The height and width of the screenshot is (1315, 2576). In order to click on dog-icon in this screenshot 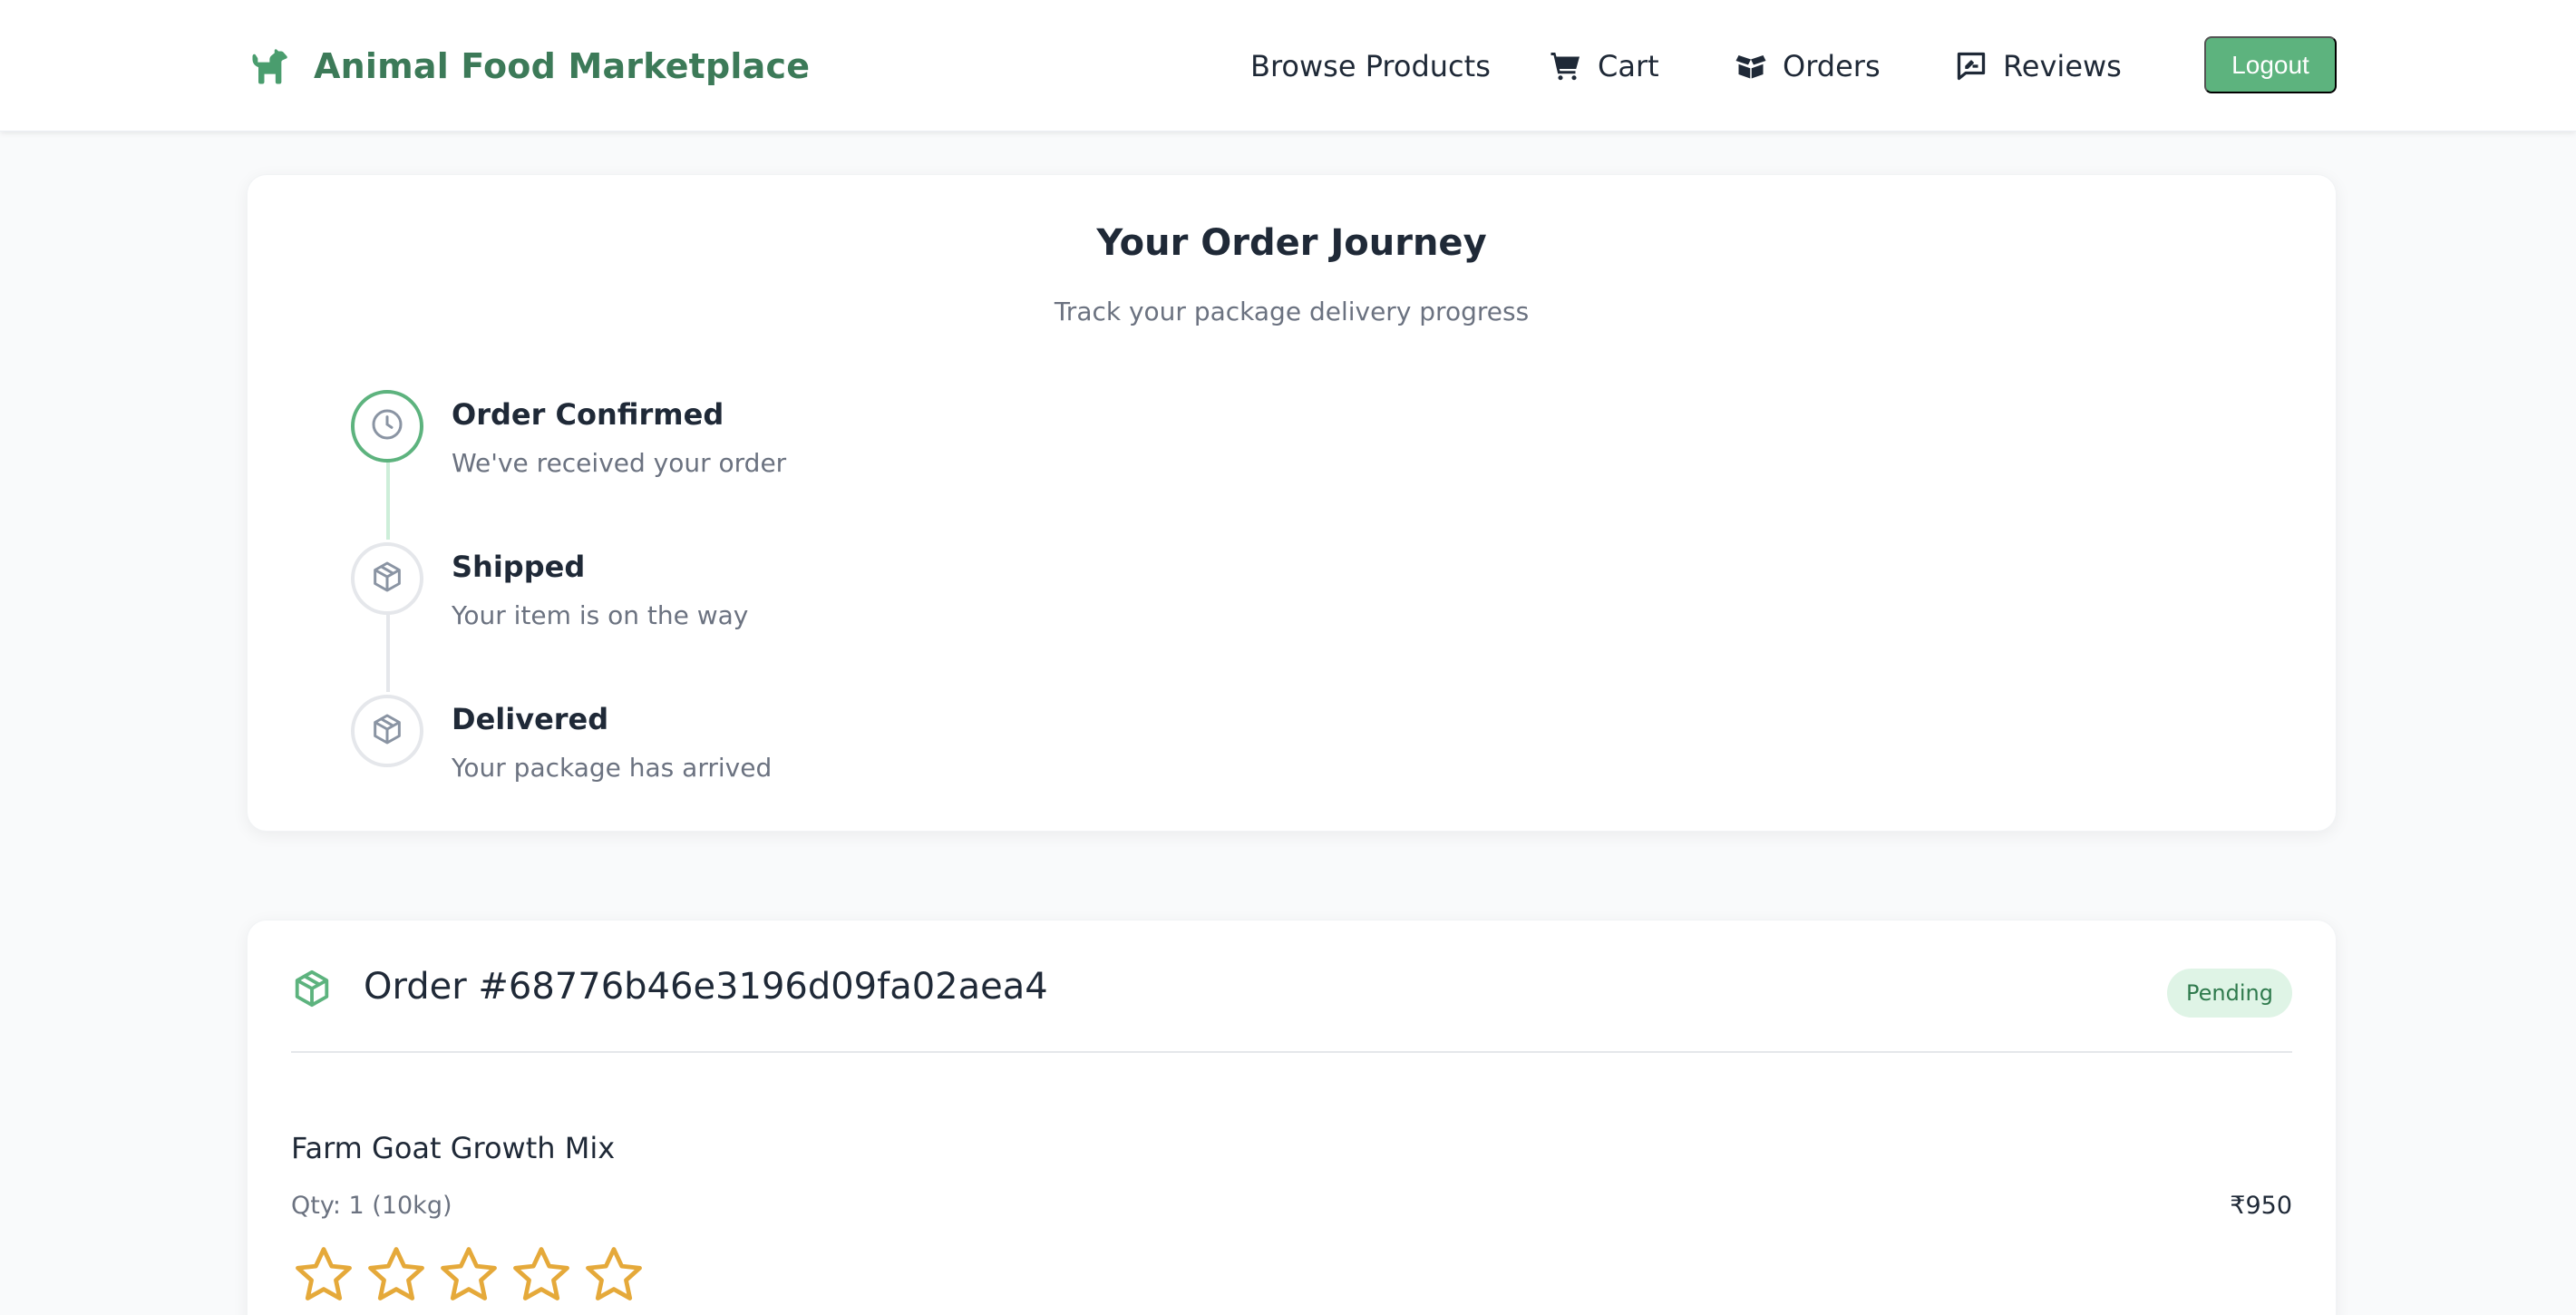, I will do `click(270, 67)`.